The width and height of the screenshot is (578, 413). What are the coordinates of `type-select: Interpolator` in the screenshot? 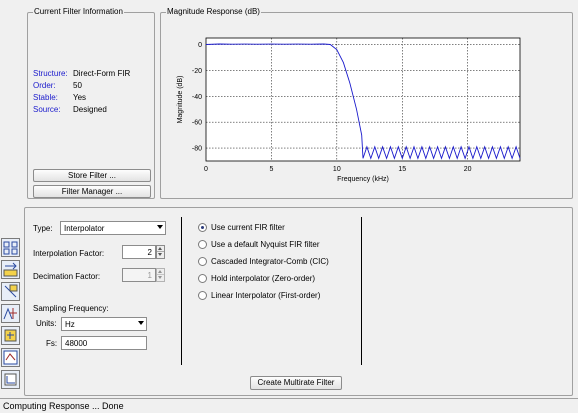 It's located at (113, 228).